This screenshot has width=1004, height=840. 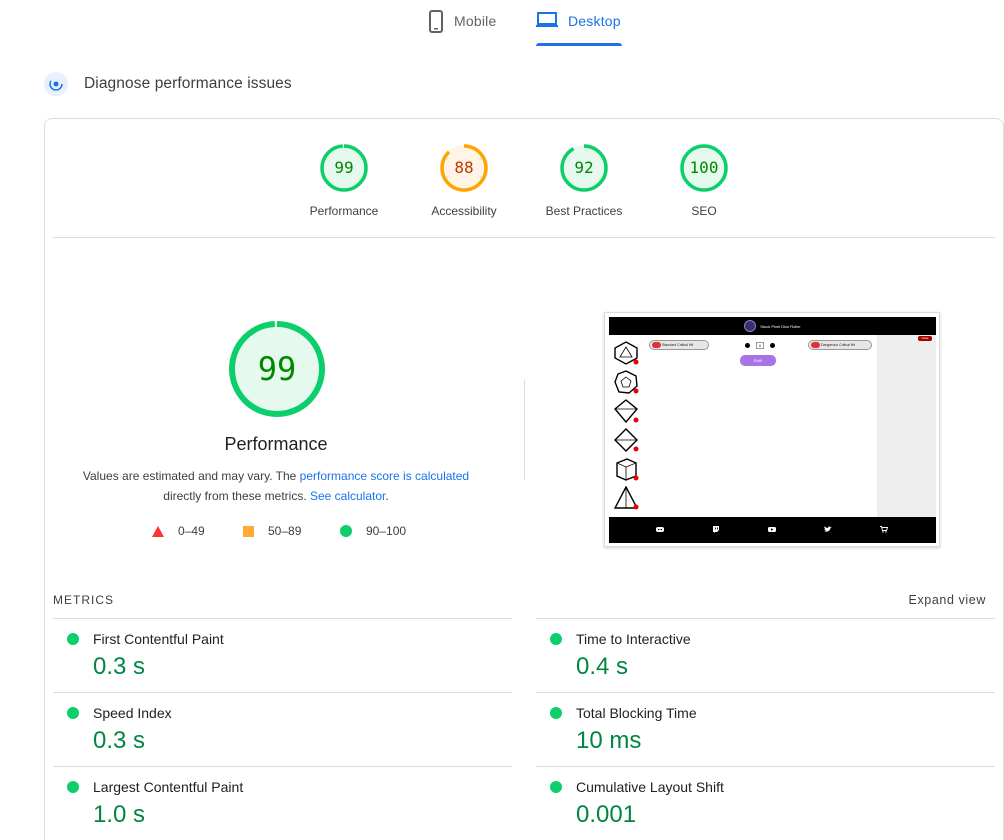 What do you see at coordinates (609, 740) in the screenshot?
I see `metric-value: 10 ms` at bounding box center [609, 740].